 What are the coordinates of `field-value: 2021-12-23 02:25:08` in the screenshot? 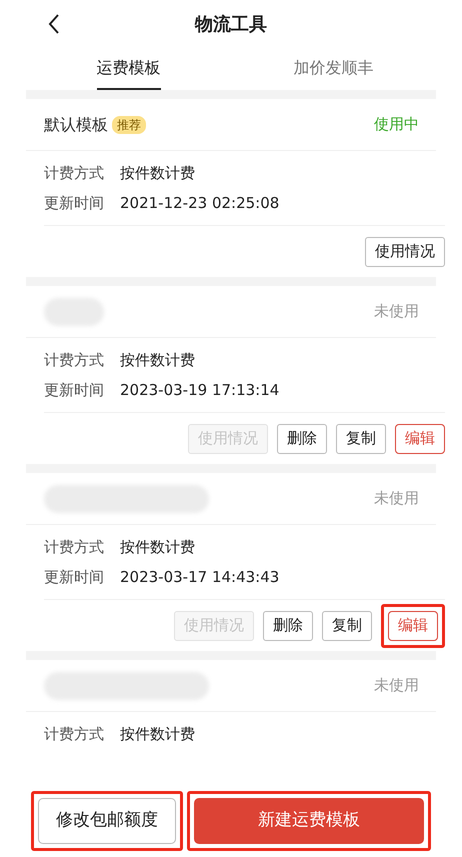 It's located at (200, 203).